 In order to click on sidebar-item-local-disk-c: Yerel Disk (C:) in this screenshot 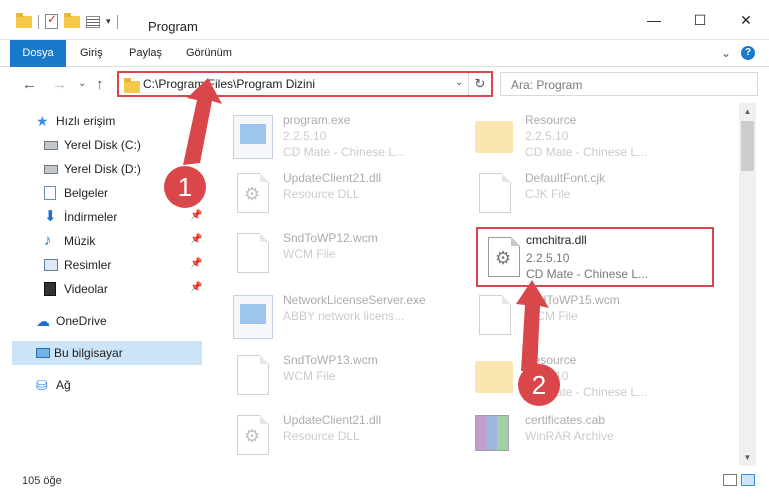, I will do `click(106, 145)`.